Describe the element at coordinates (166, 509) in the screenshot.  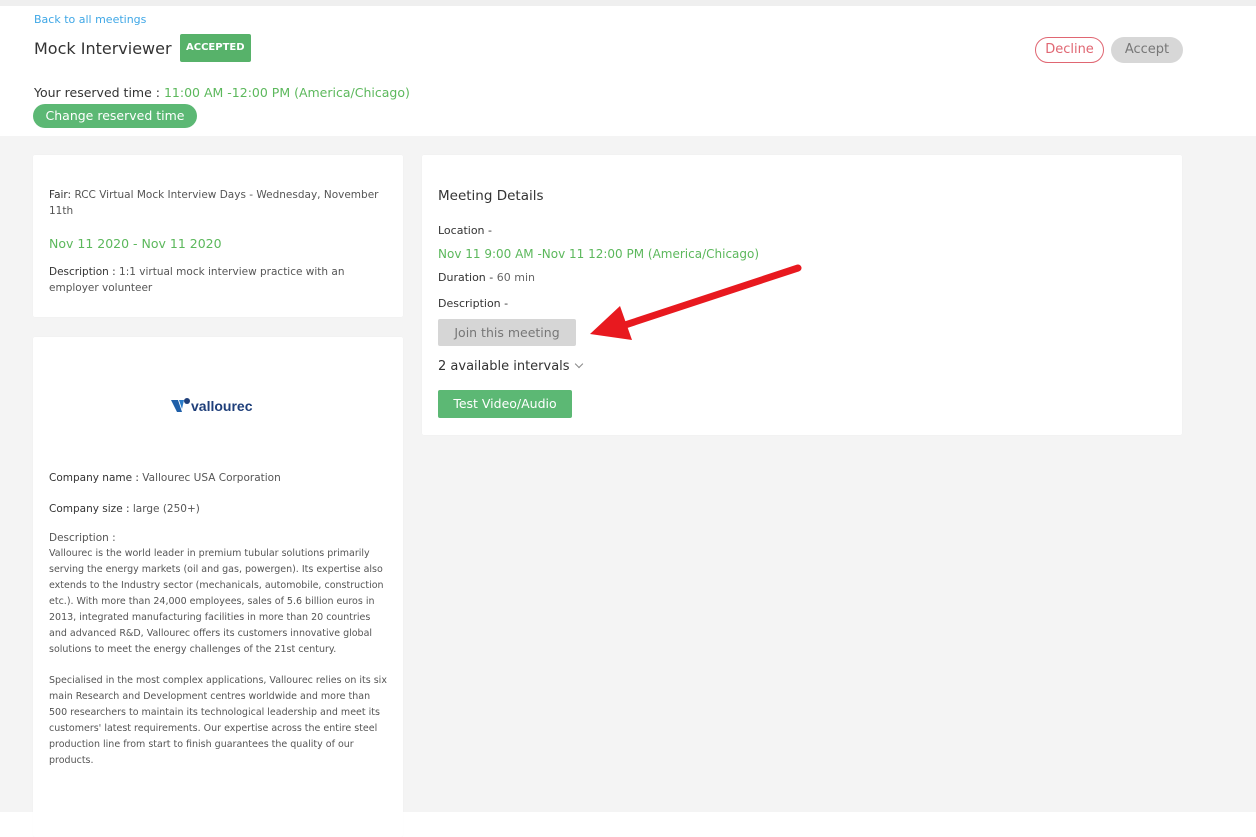
I see `company-size-value: large (250+)` at that location.